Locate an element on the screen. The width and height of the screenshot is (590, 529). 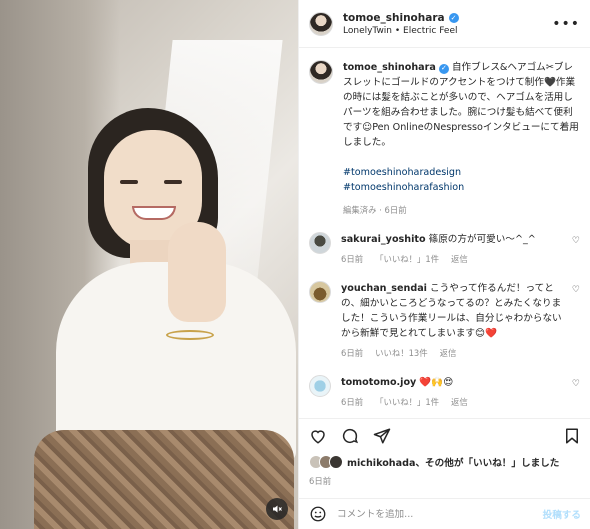
likes-others: 、その他が「いいね！」しました is located at coordinates (487, 463).